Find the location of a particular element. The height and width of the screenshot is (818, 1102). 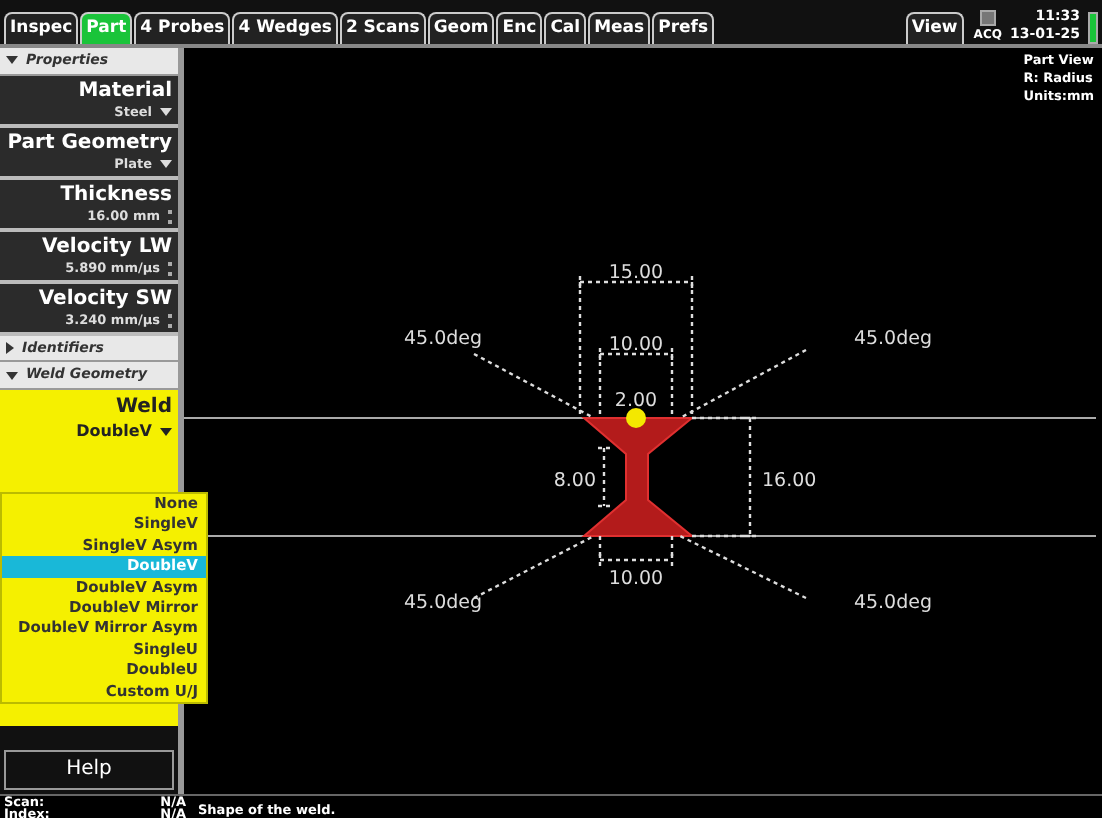

view-button: View is located at coordinates (934, 27).